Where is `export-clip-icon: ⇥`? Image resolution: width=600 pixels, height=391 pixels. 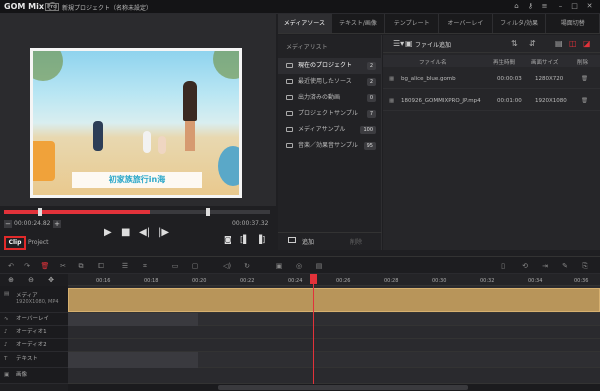
export-clip-icon: ⇥ is located at coordinates (545, 266).